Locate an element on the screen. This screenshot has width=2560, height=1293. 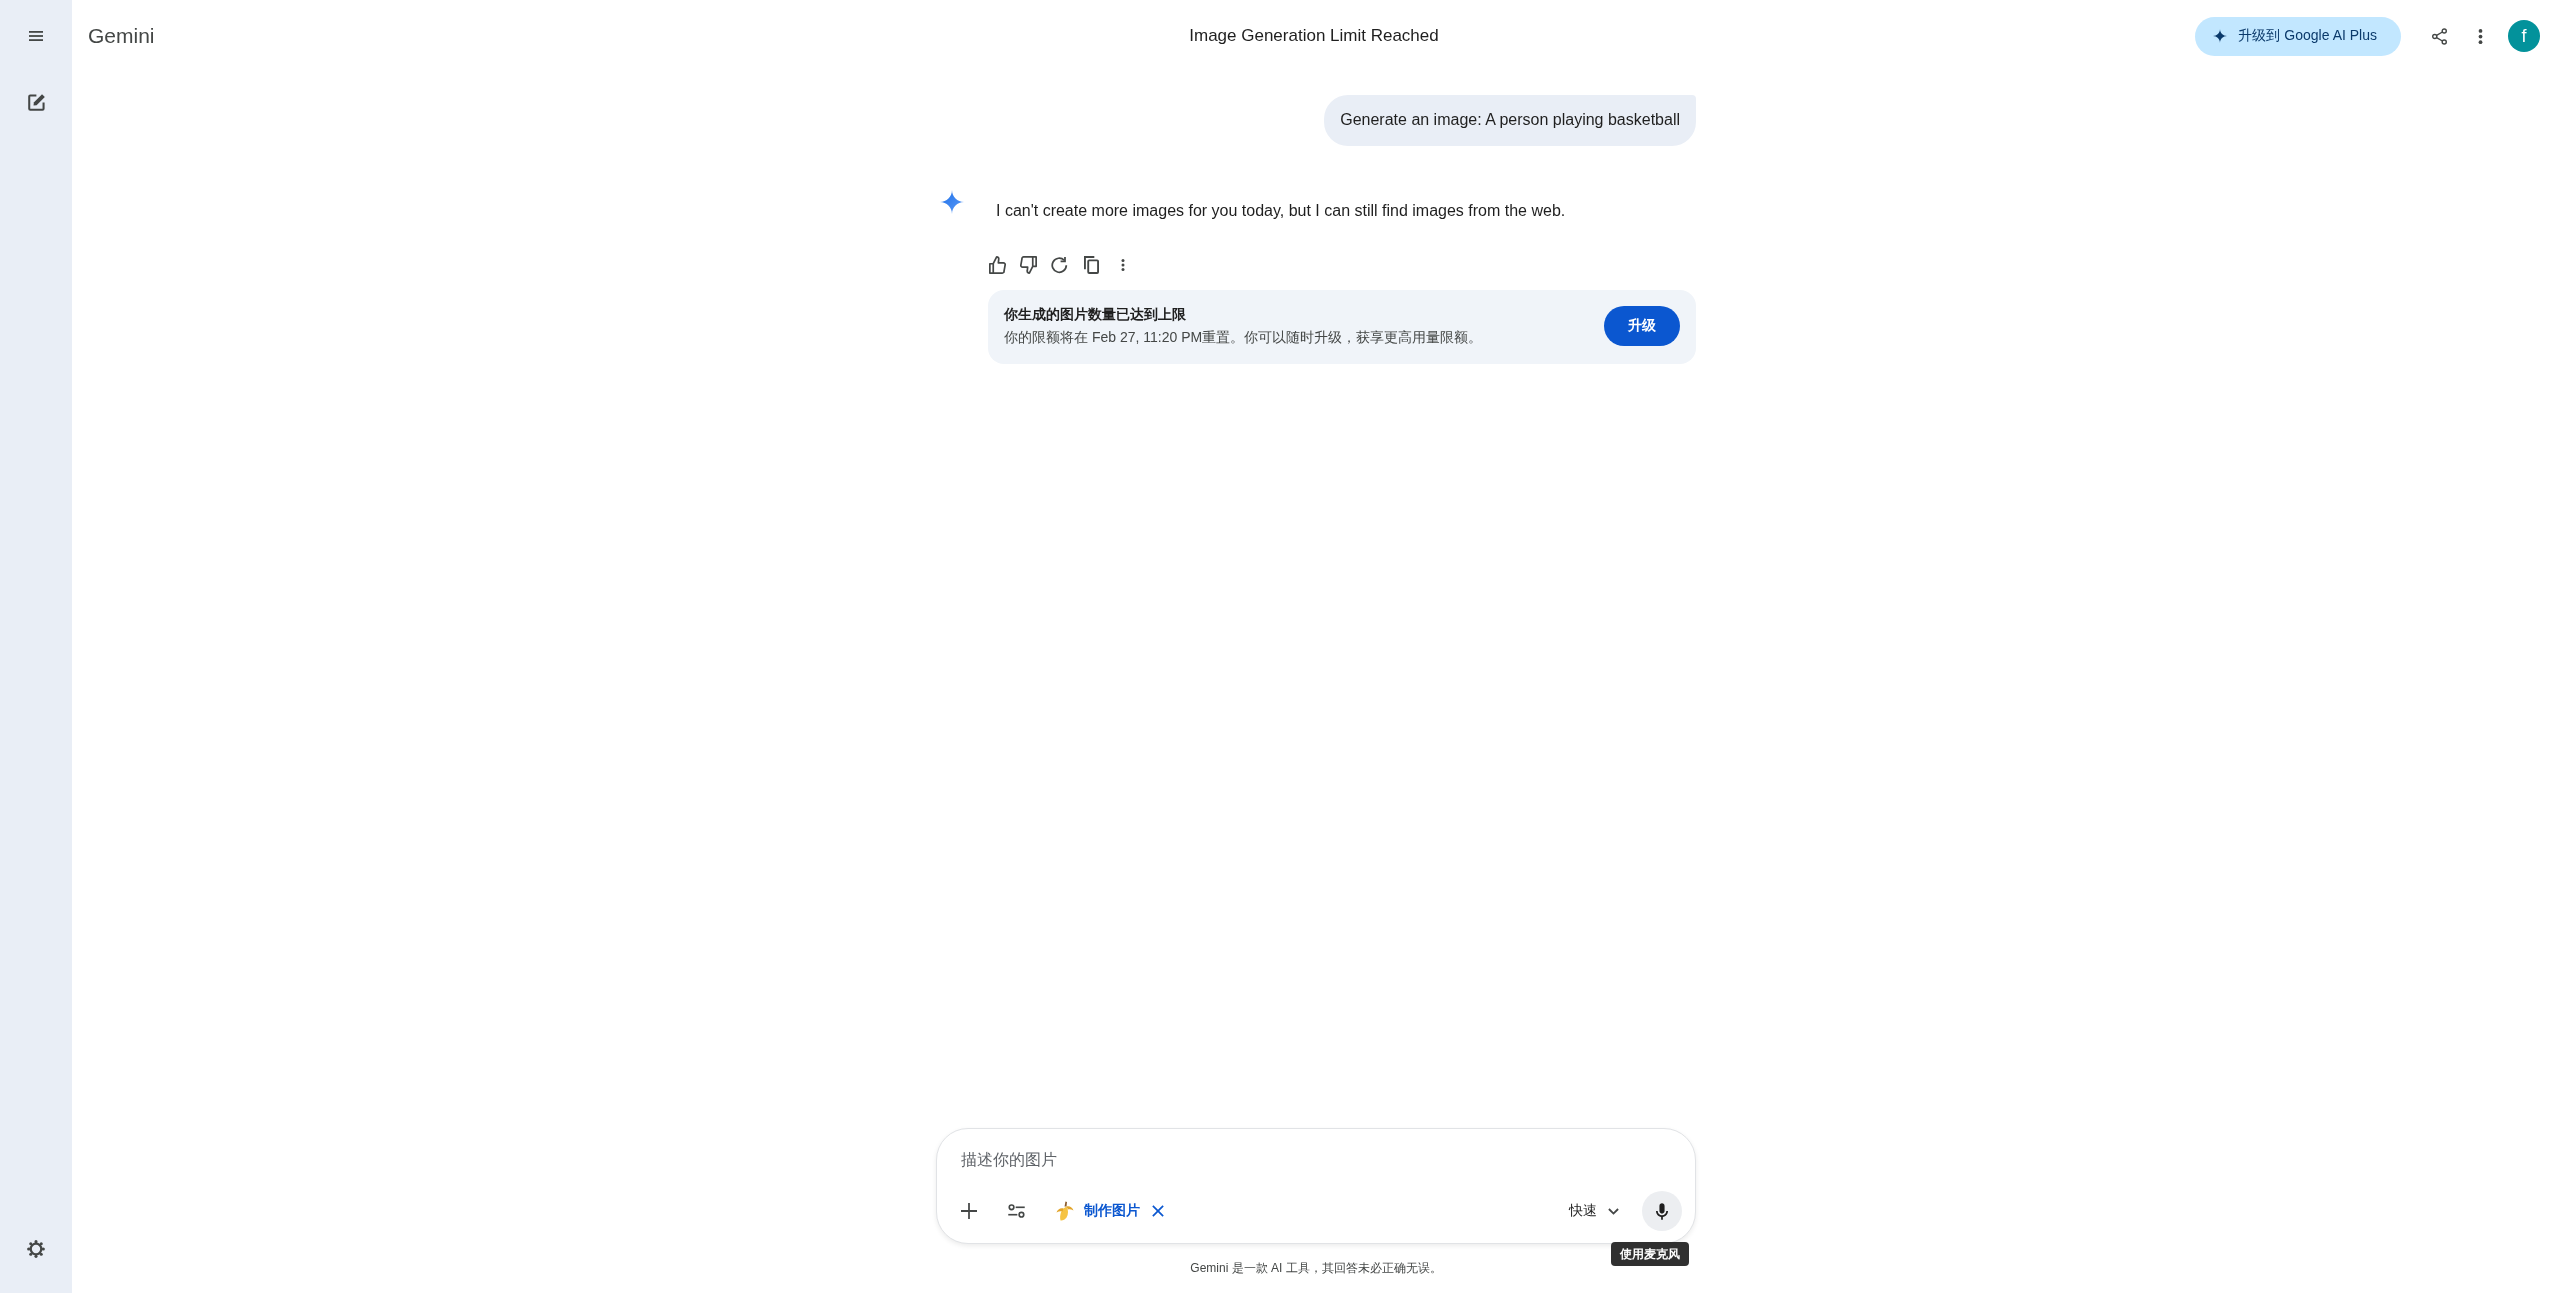
edit-icon is located at coordinates (36, 102).